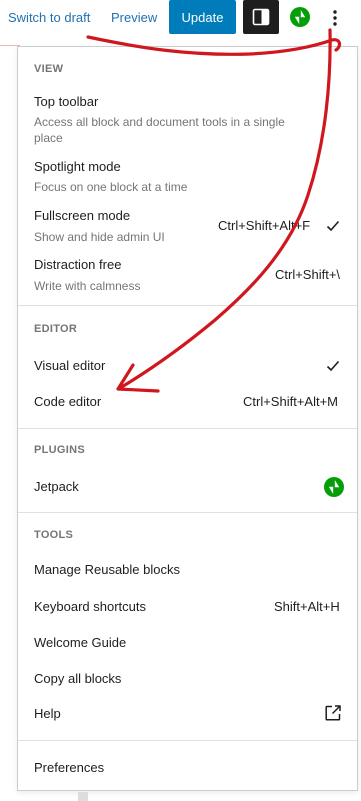  I want to click on update-button: Update, so click(202, 17).